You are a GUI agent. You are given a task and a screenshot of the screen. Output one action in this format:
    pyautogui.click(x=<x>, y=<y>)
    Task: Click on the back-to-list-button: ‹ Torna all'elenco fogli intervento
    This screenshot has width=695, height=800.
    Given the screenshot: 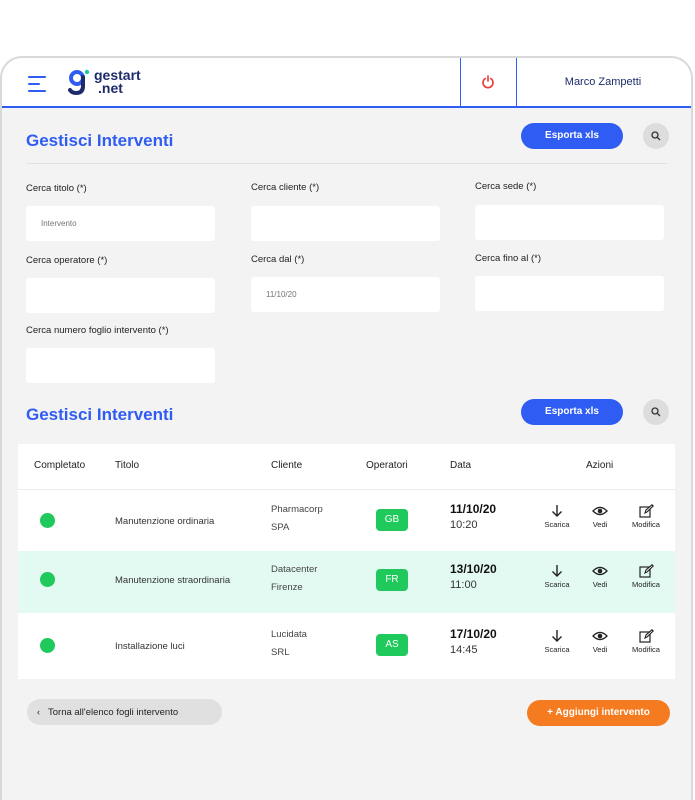 What is the action you would take?
    pyautogui.click(x=124, y=712)
    